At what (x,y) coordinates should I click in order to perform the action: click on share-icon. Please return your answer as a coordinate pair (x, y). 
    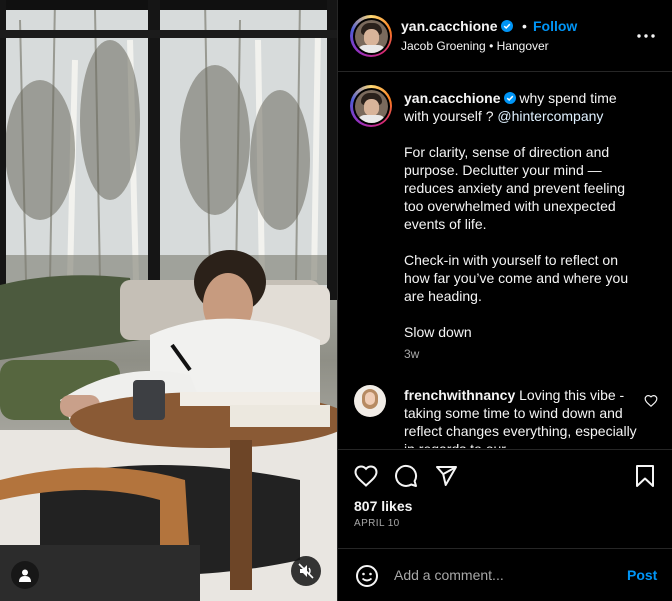
    Looking at the image, I should click on (446, 476).